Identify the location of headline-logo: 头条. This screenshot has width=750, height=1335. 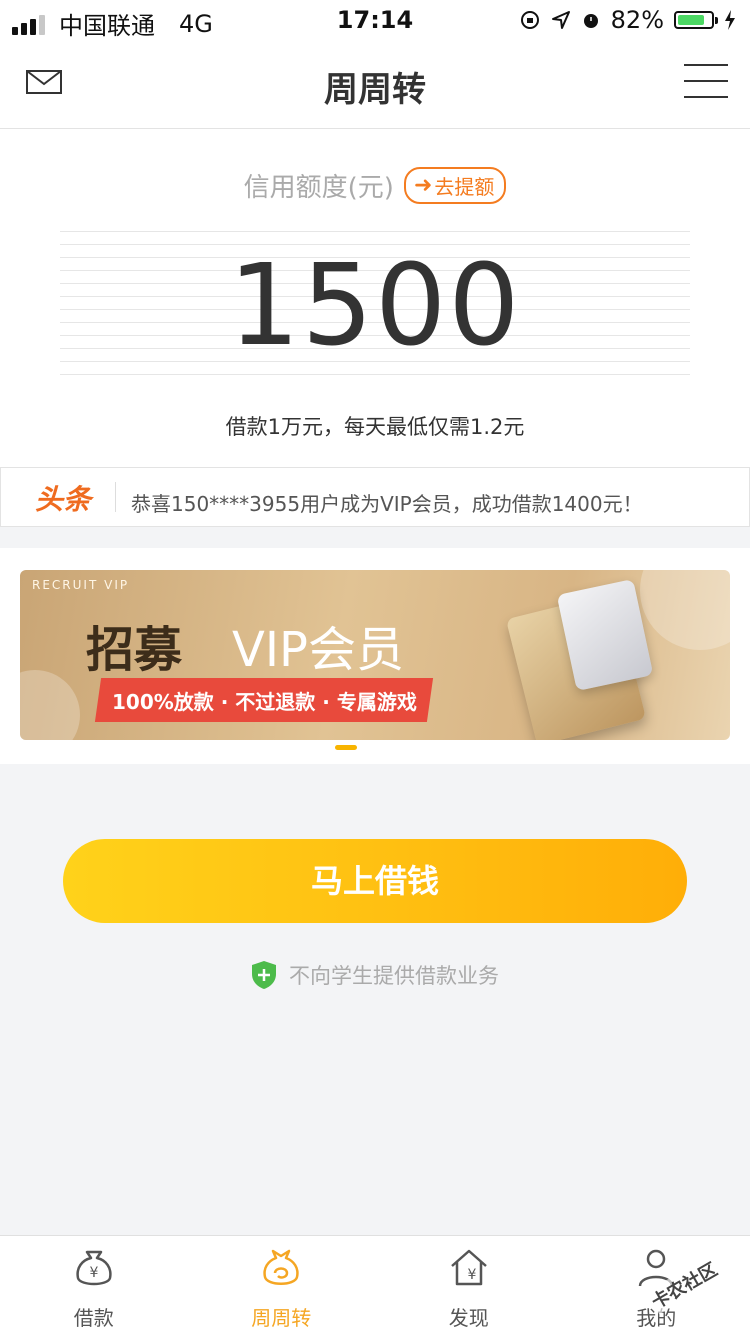
(63, 498).